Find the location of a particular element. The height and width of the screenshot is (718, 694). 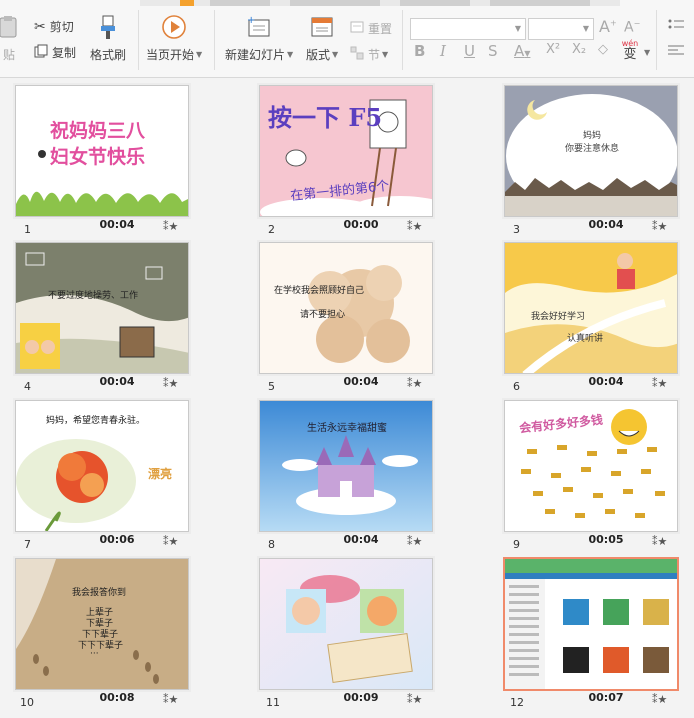

subscript-icon: X₂ is located at coordinates (579, 49).